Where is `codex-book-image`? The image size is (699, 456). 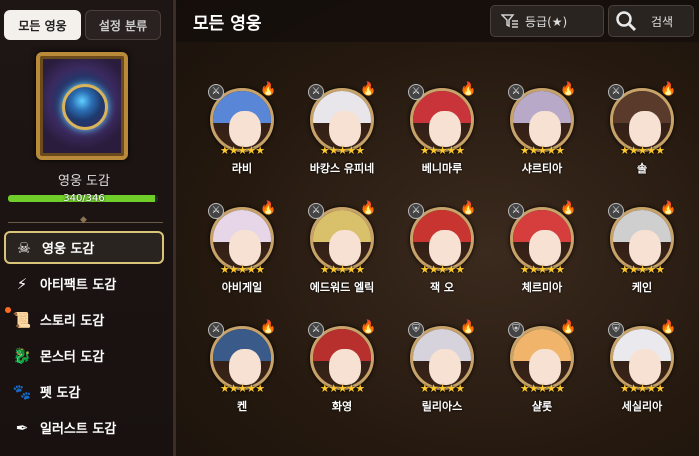 codex-book-image is located at coordinates (82, 106).